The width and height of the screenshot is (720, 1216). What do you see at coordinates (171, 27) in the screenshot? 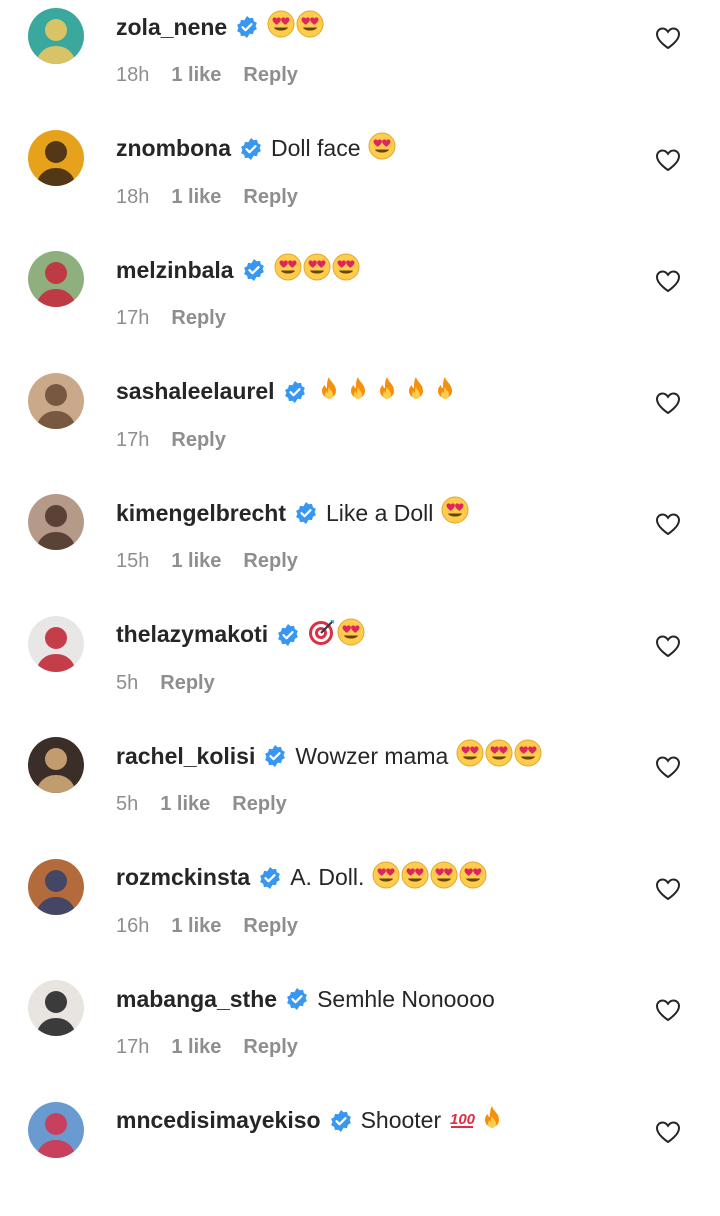
I see `username: zola_nene` at bounding box center [171, 27].